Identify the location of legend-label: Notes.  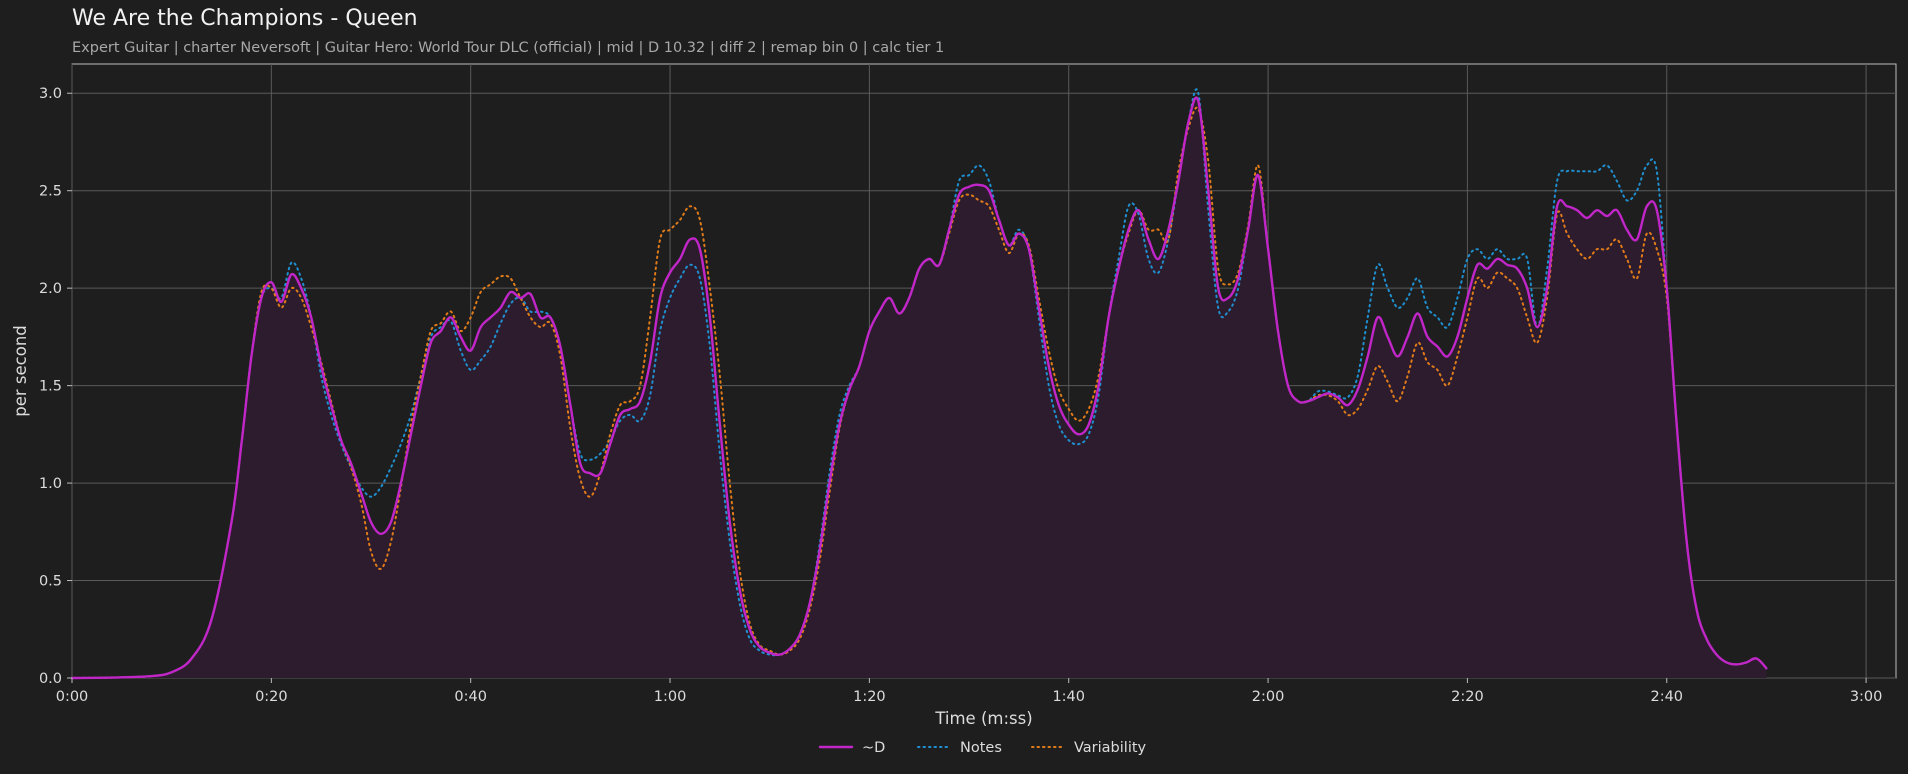
(981, 748).